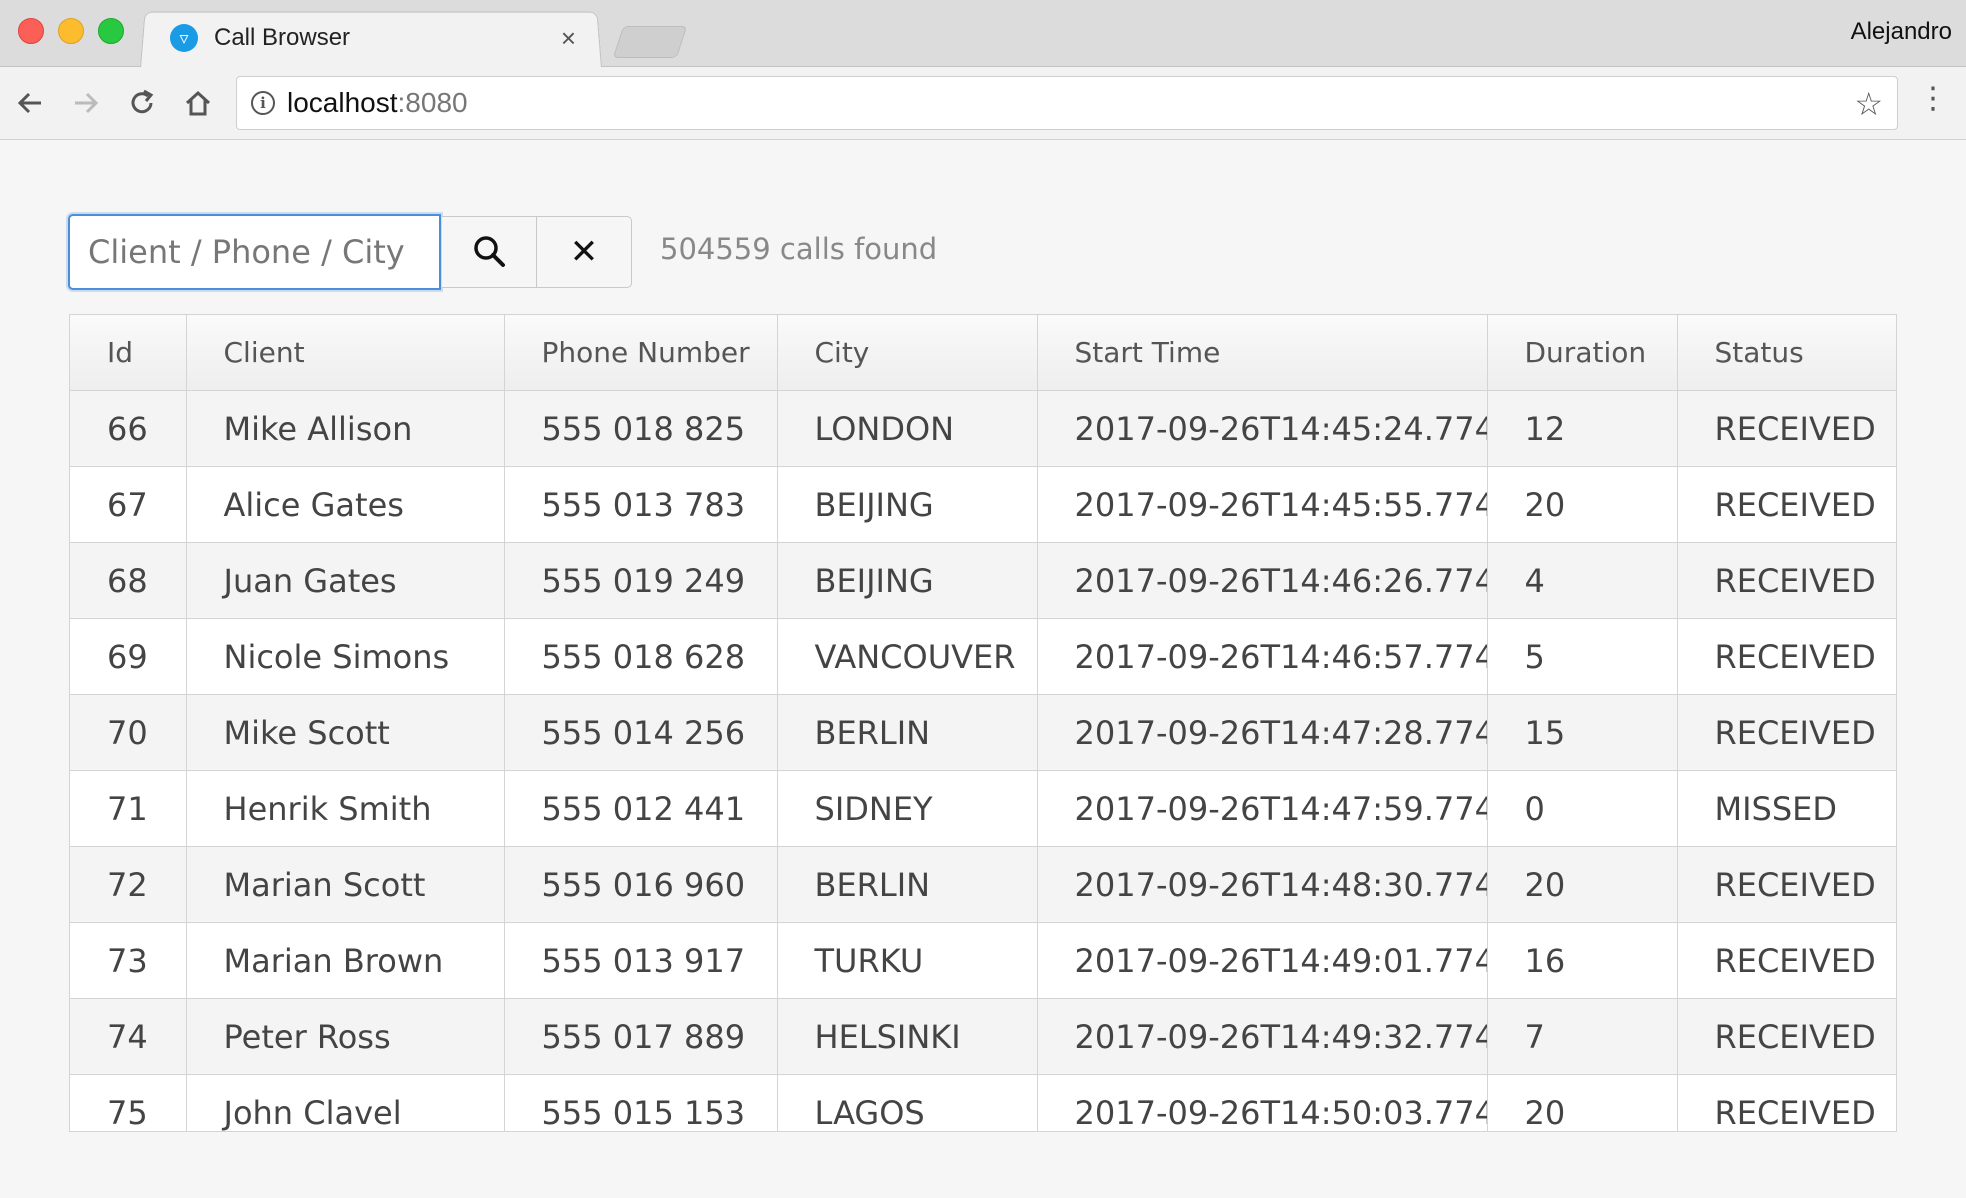 This screenshot has height=1198, width=1966. Describe the element at coordinates (1262, 353) in the screenshot. I see `column-header-start-time: Start Time` at that location.